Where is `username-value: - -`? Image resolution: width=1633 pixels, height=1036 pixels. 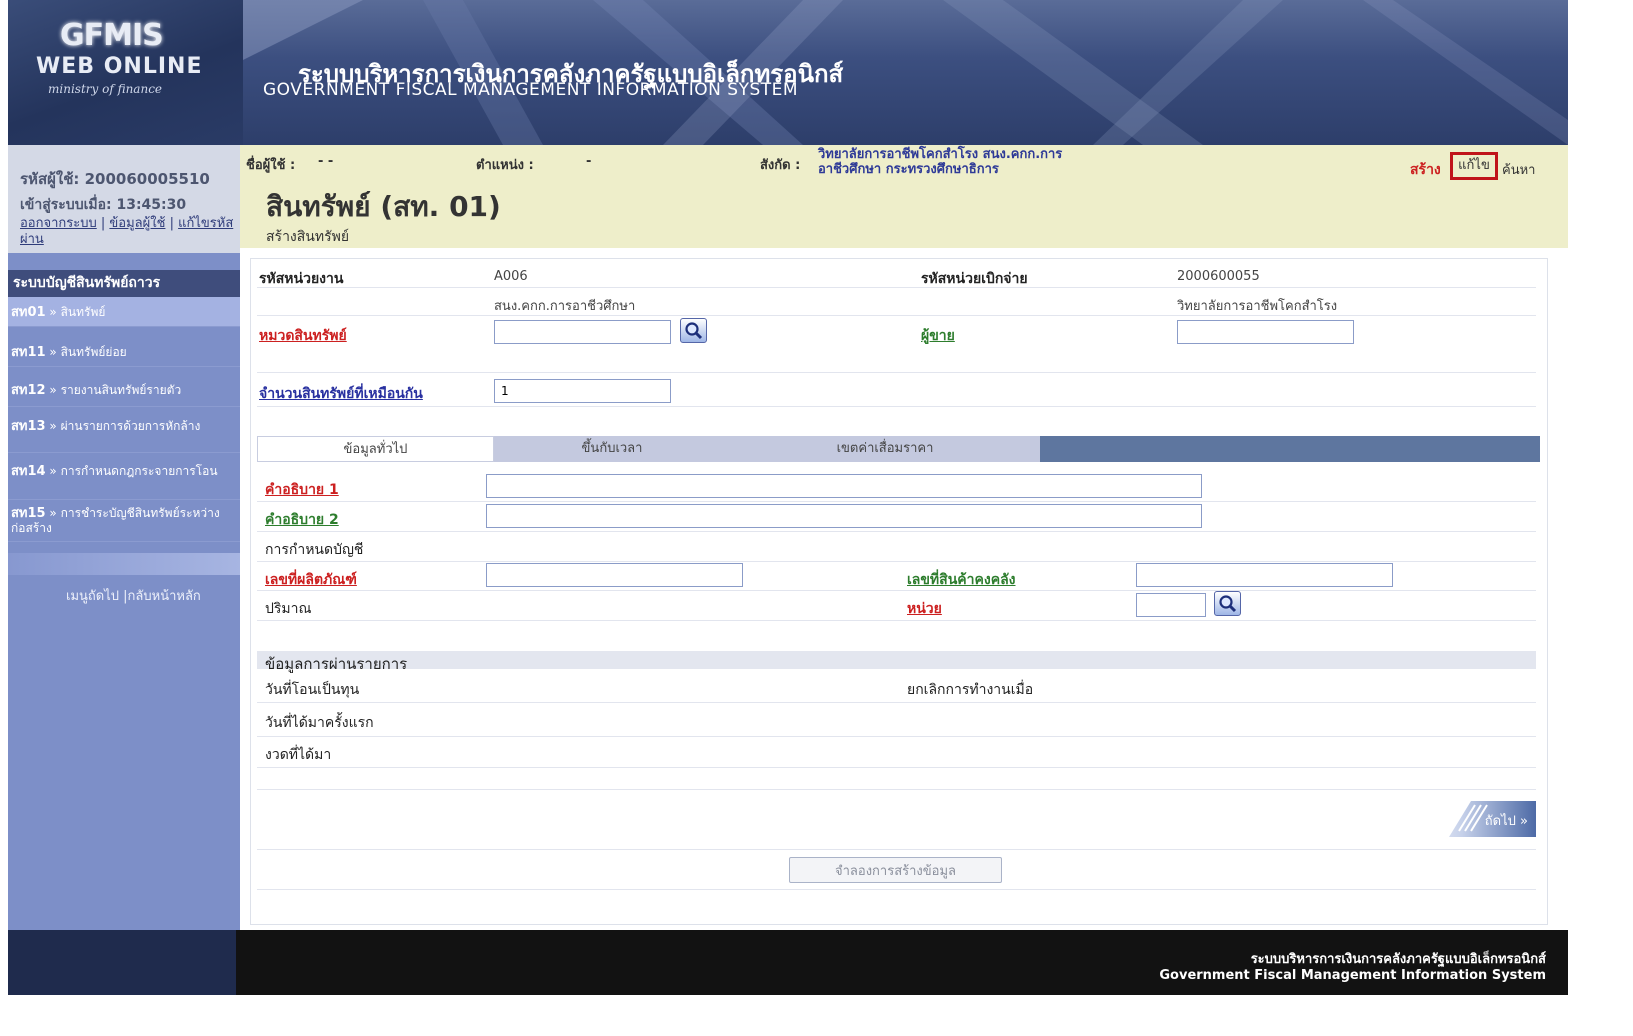 username-value: - - is located at coordinates (326, 161).